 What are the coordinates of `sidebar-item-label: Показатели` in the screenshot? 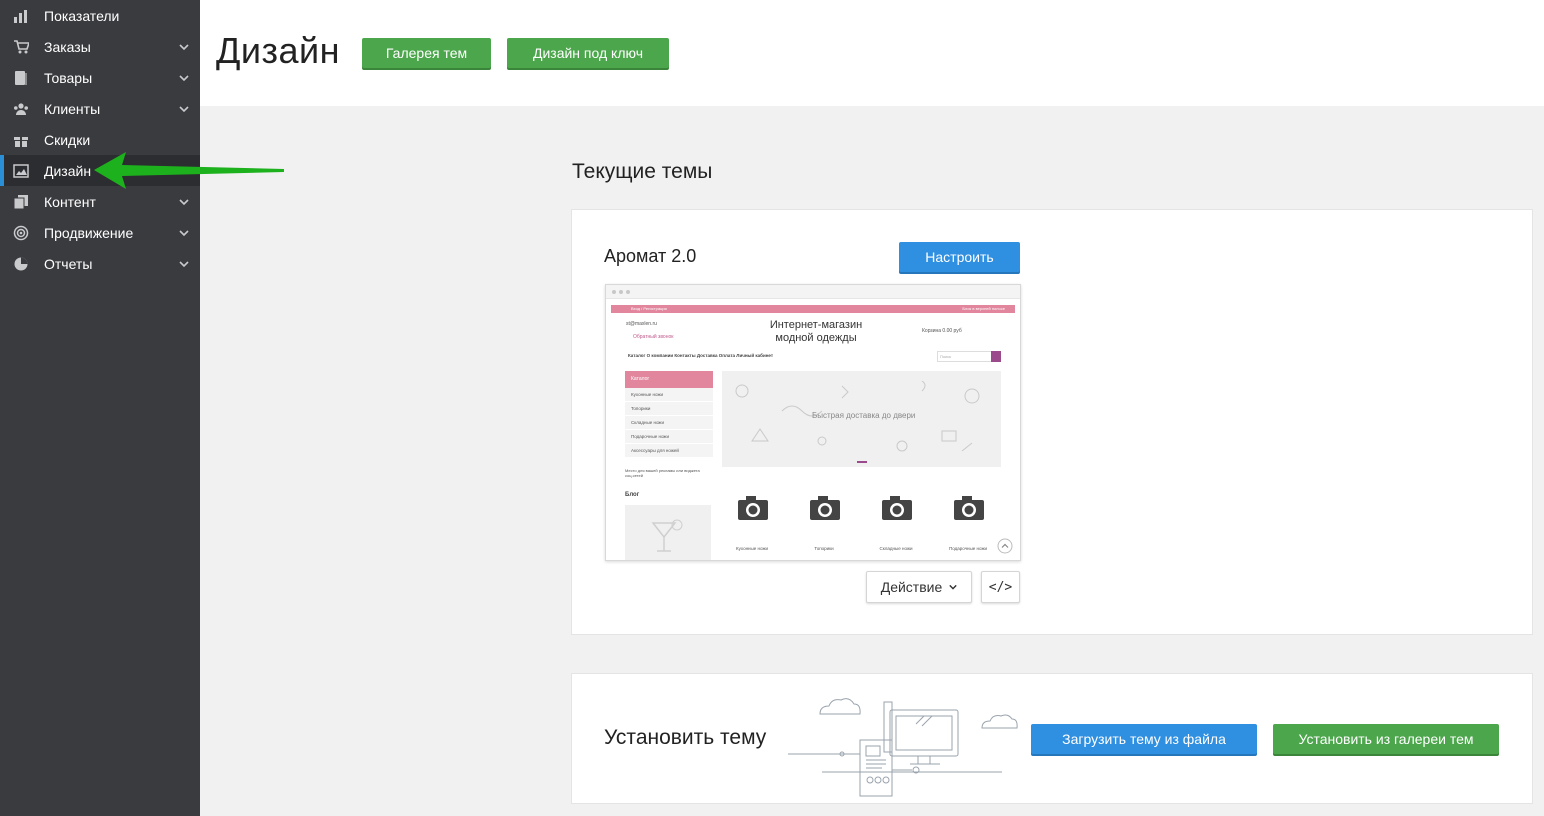 It's located at (82, 15).